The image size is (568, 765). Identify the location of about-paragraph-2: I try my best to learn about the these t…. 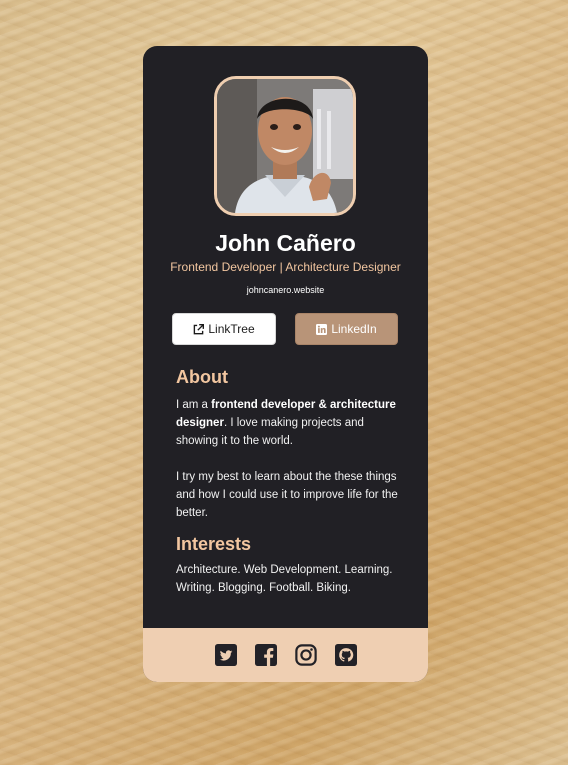
(287, 495).